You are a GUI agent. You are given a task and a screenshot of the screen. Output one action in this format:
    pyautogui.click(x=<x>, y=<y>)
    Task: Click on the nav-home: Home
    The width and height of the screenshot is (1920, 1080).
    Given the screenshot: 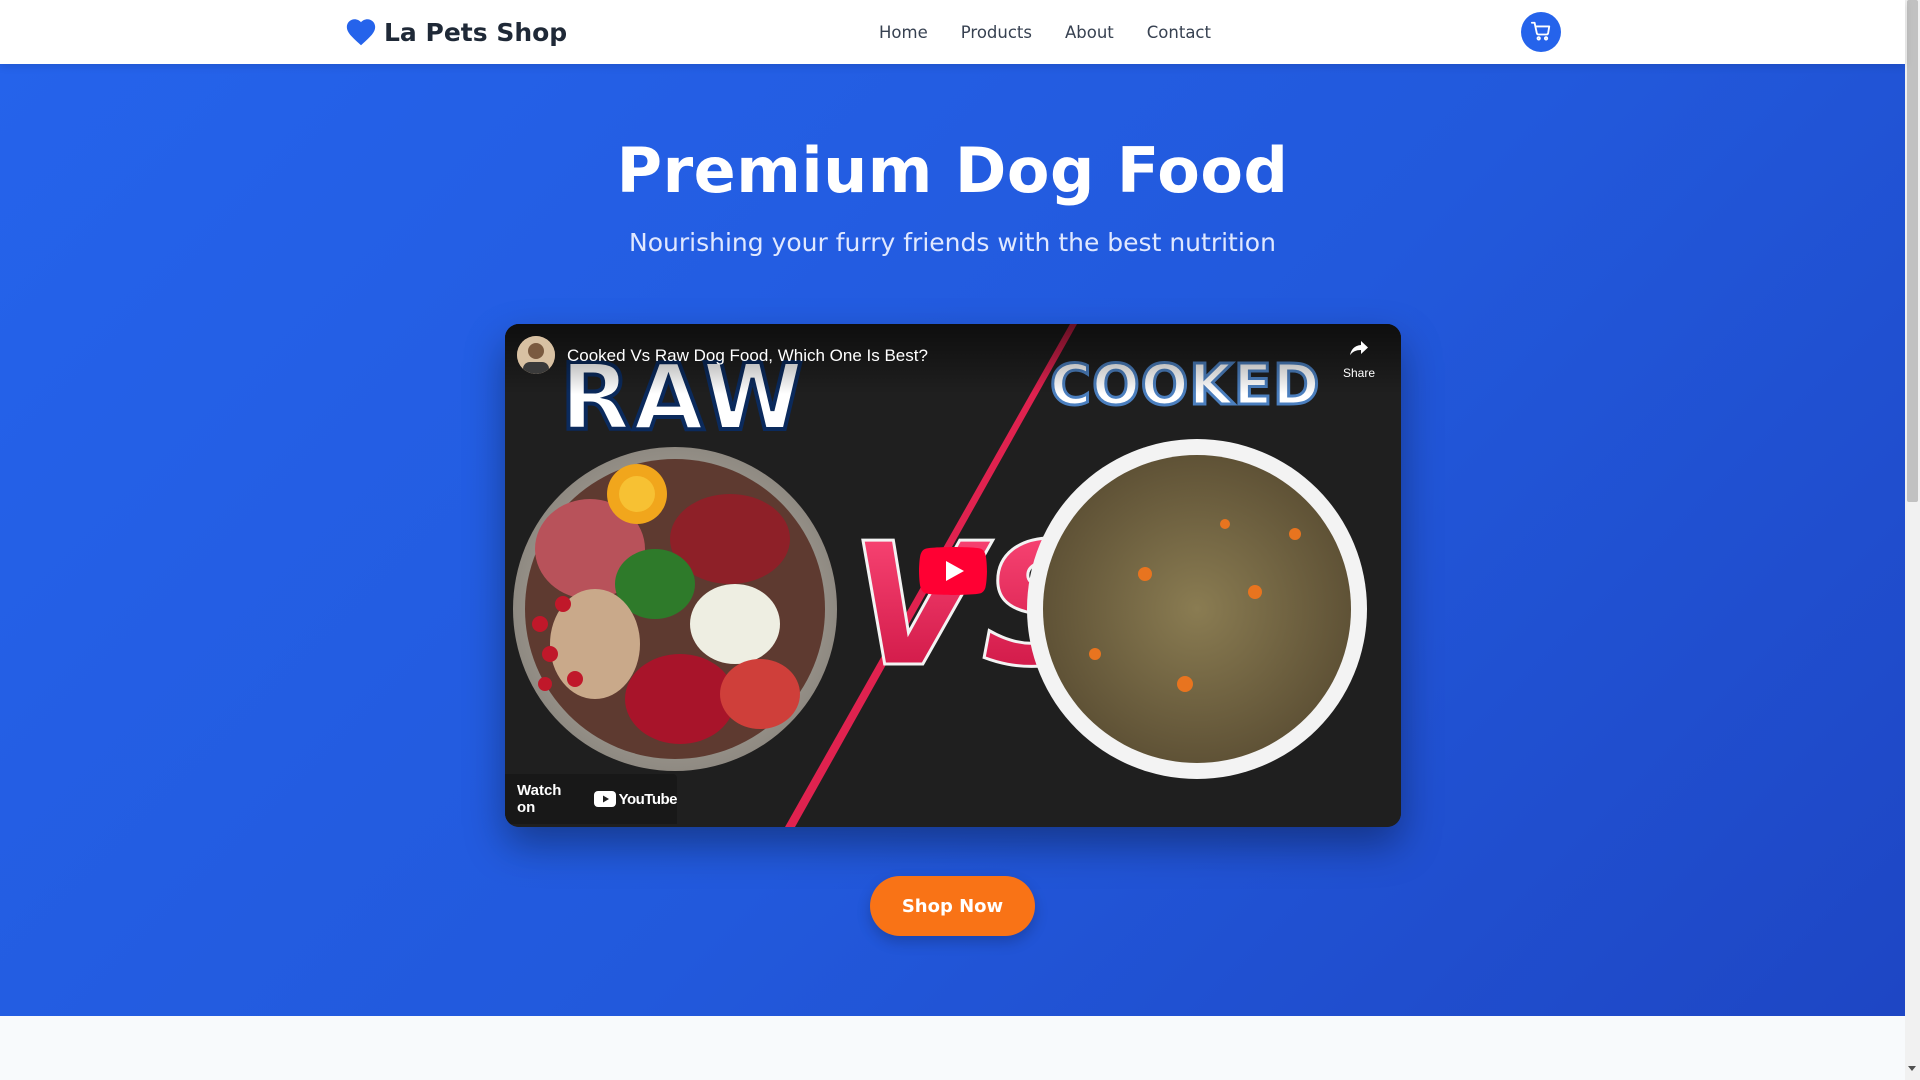 What is the action you would take?
    pyautogui.click(x=903, y=32)
    